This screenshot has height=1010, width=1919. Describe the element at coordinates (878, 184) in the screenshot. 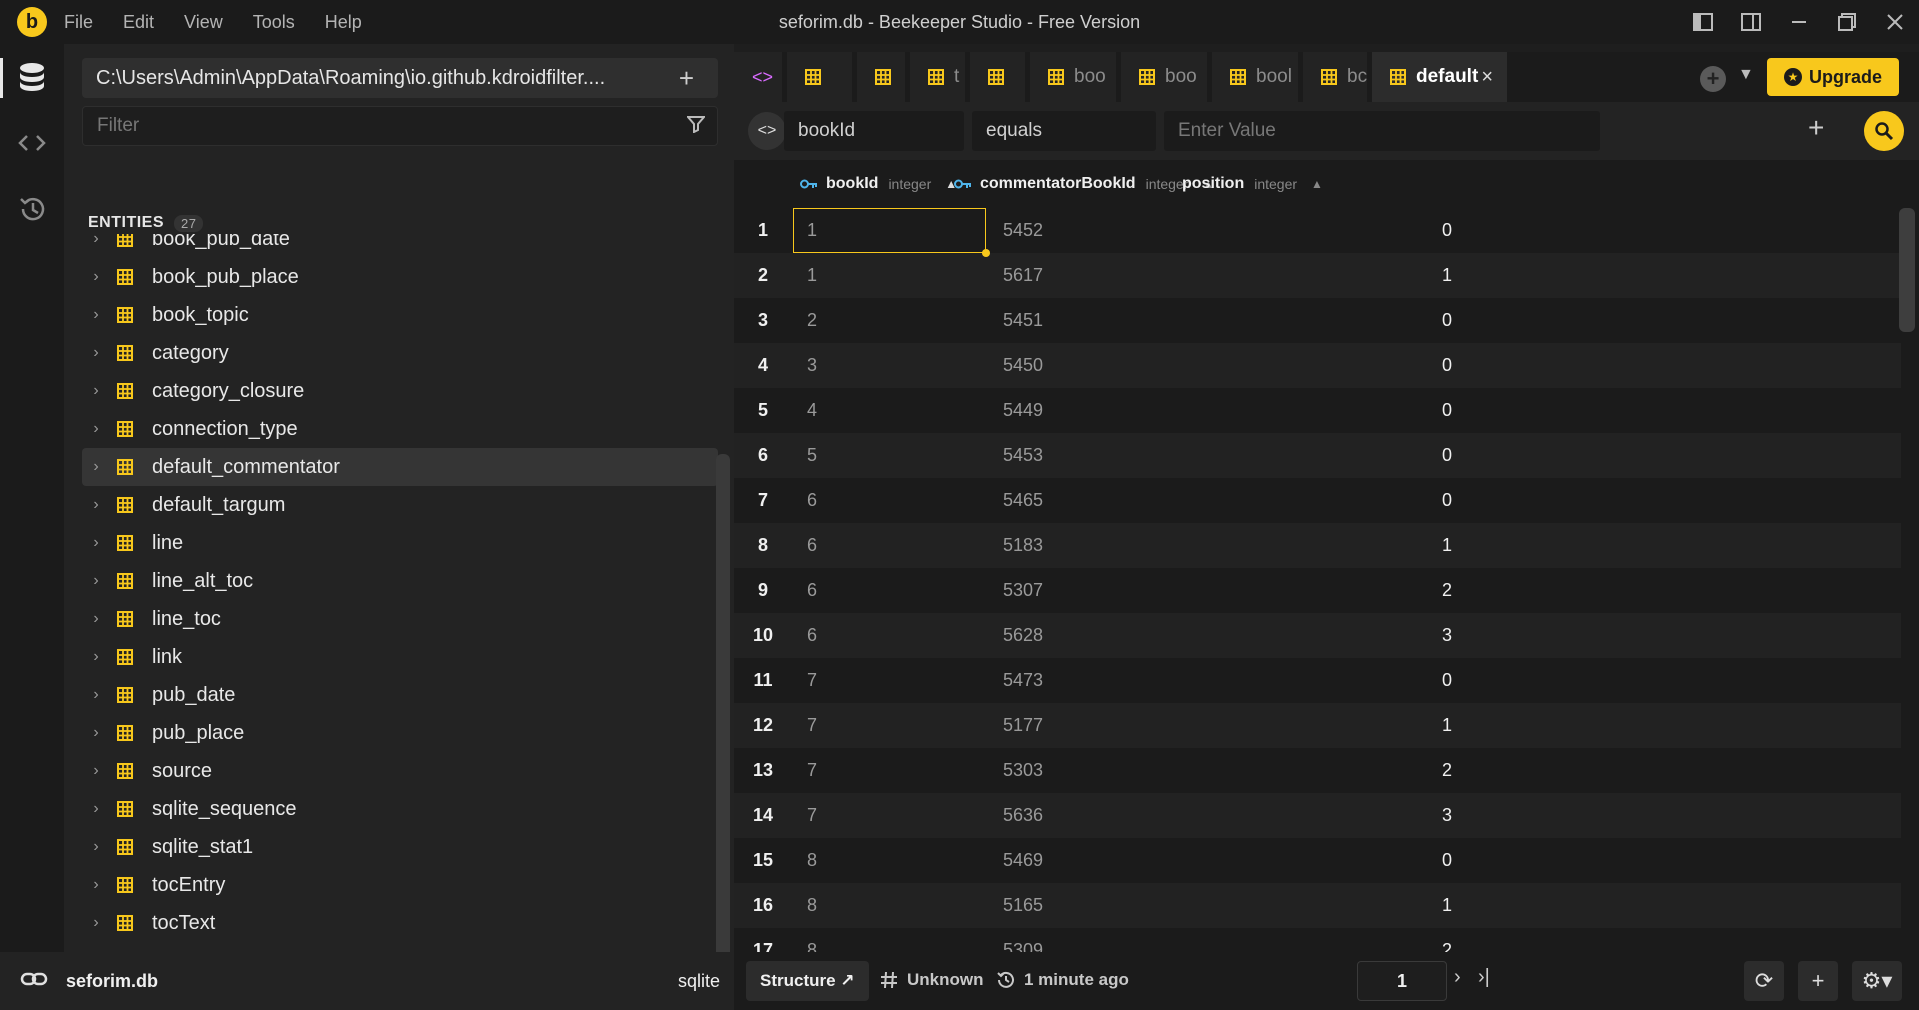

I see `column-header-bookid: bookId integer ▲` at that location.